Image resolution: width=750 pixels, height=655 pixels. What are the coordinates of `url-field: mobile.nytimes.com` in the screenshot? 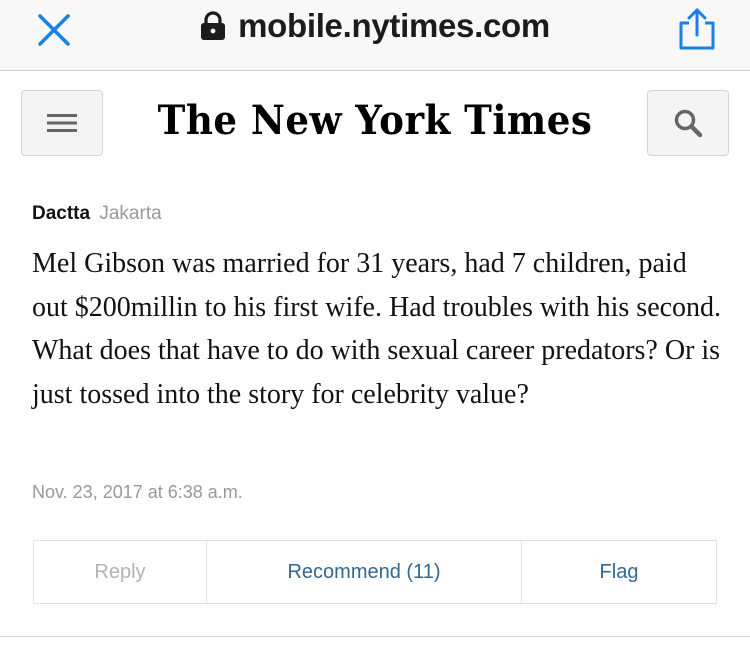 It's located at (375, 26).